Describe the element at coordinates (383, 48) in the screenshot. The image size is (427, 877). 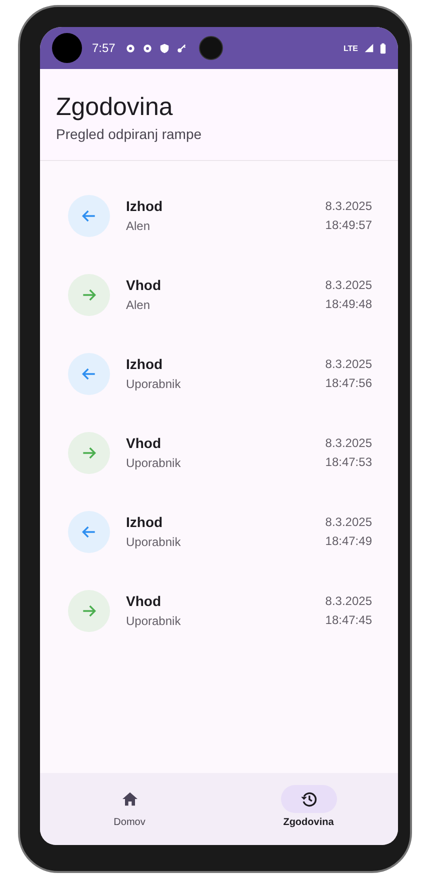
I see `battery-icon` at that location.